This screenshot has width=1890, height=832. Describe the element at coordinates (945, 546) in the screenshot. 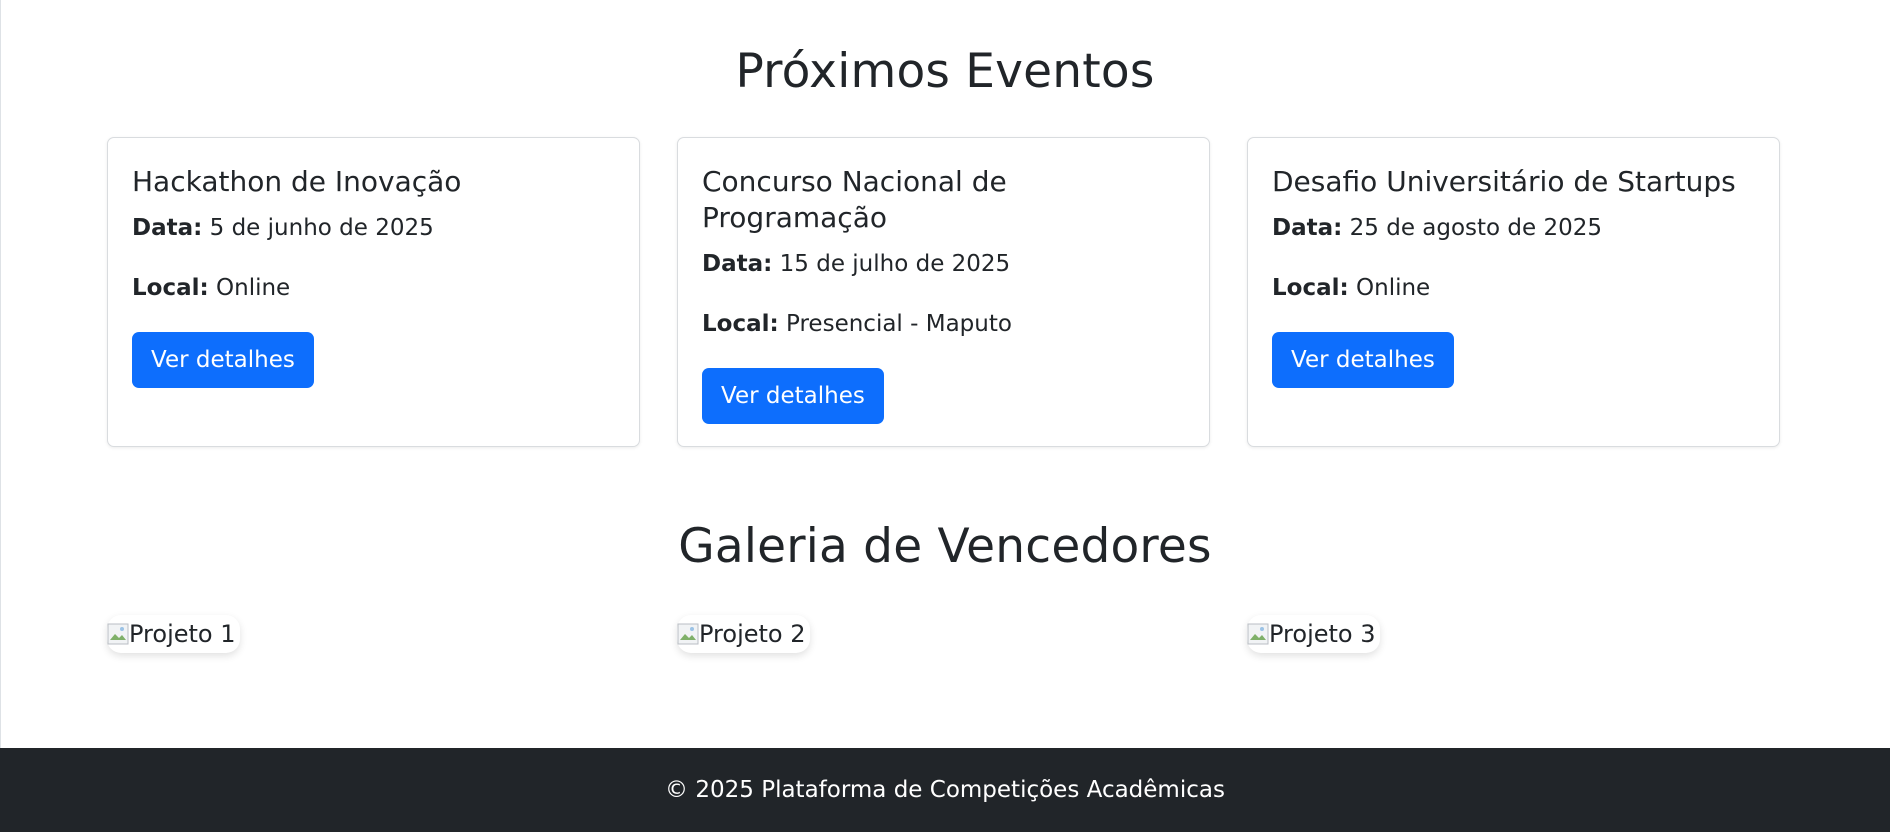

I see `gallery-section-title: Galeria de Vencedores` at that location.